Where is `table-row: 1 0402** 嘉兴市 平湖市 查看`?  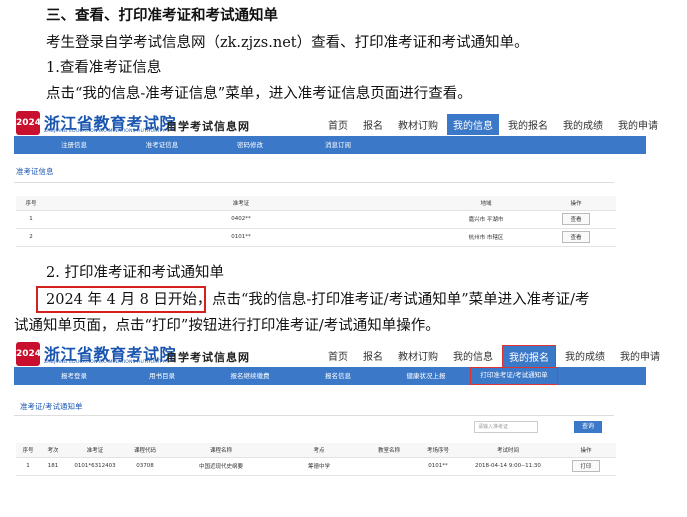
table-row: 1 0402** 嘉兴市 平湖市 查看 is located at coordinates (316, 219).